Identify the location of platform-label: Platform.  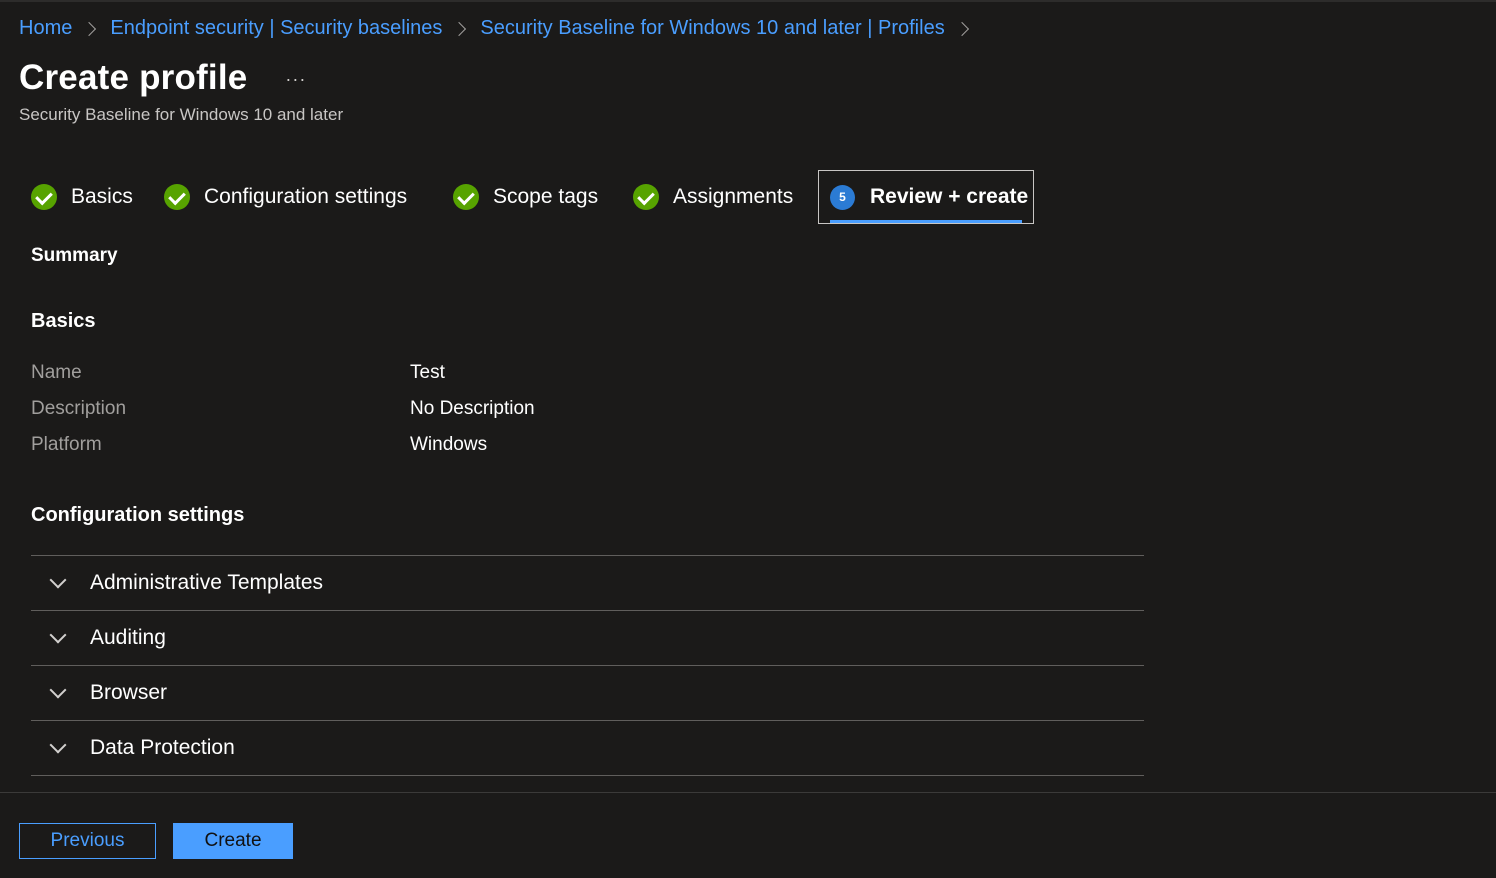
(66, 444).